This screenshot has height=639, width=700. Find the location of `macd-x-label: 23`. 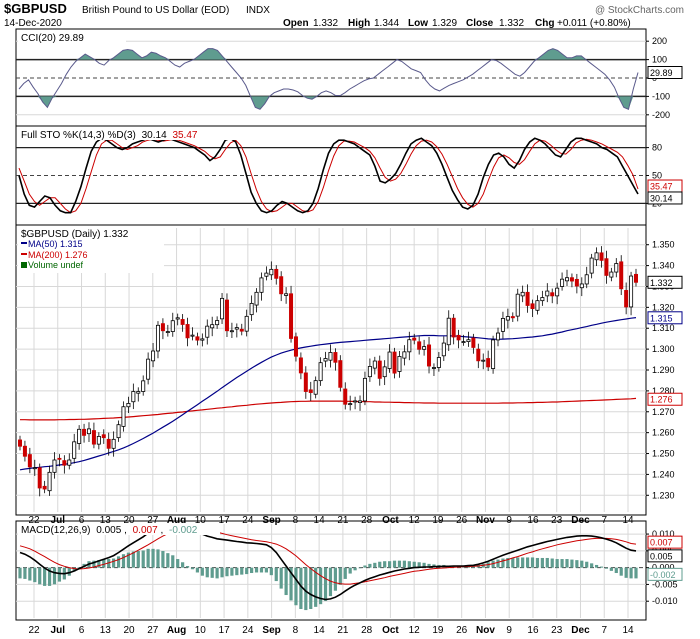

macd-x-label: 23 is located at coordinates (557, 630).